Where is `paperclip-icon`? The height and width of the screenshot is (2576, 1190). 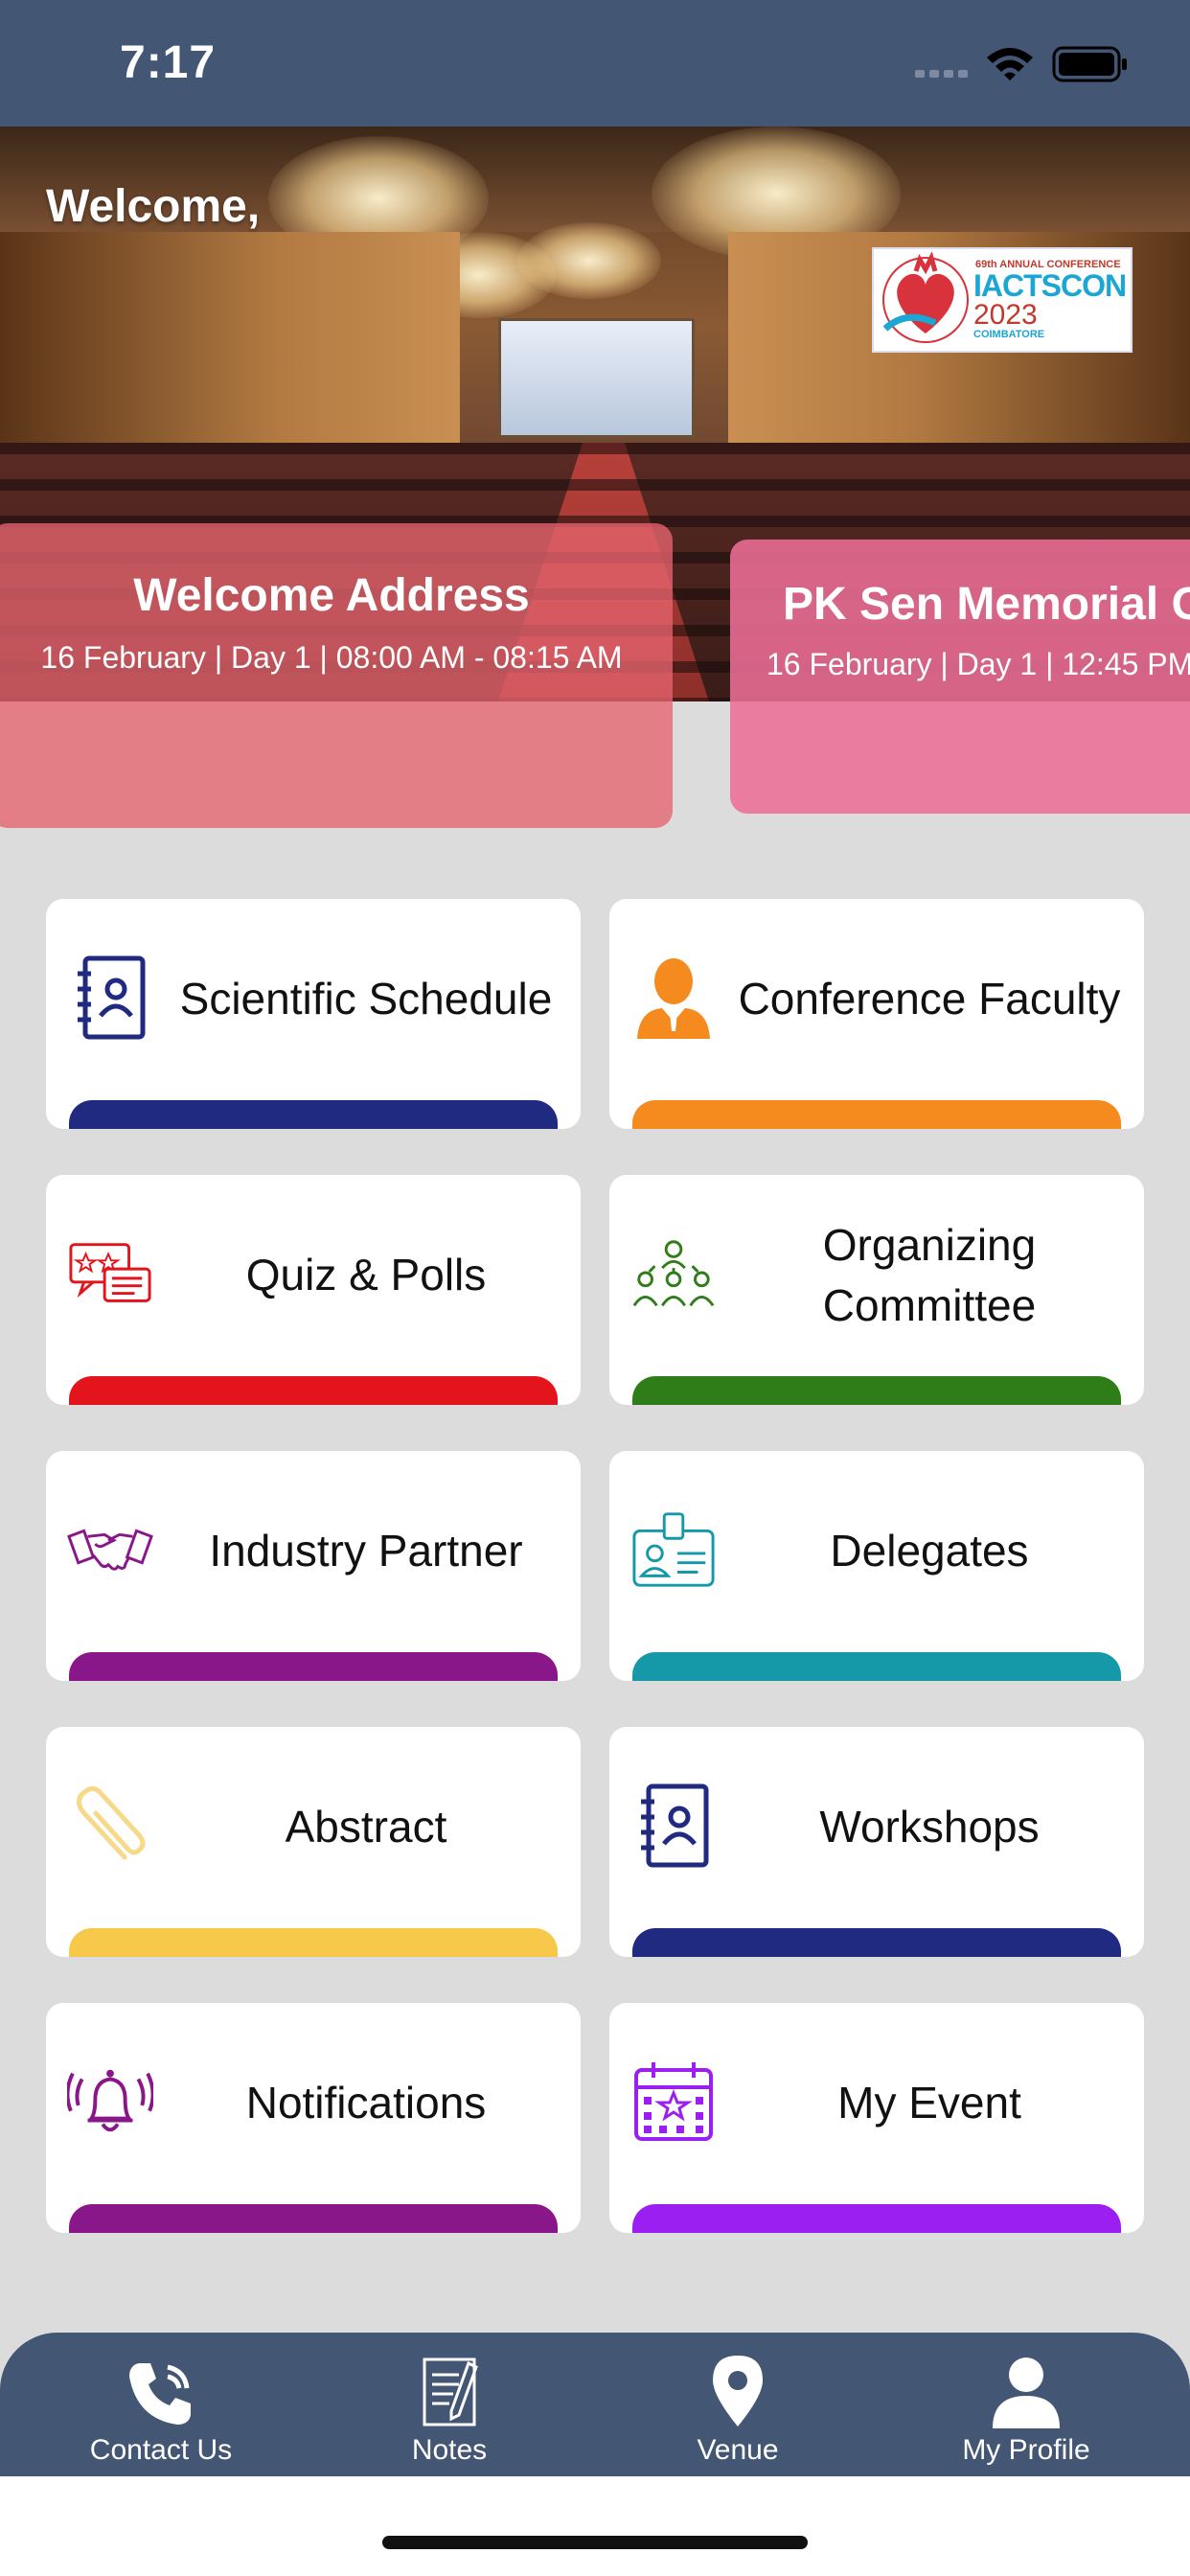 paperclip-icon is located at coordinates (110, 1825).